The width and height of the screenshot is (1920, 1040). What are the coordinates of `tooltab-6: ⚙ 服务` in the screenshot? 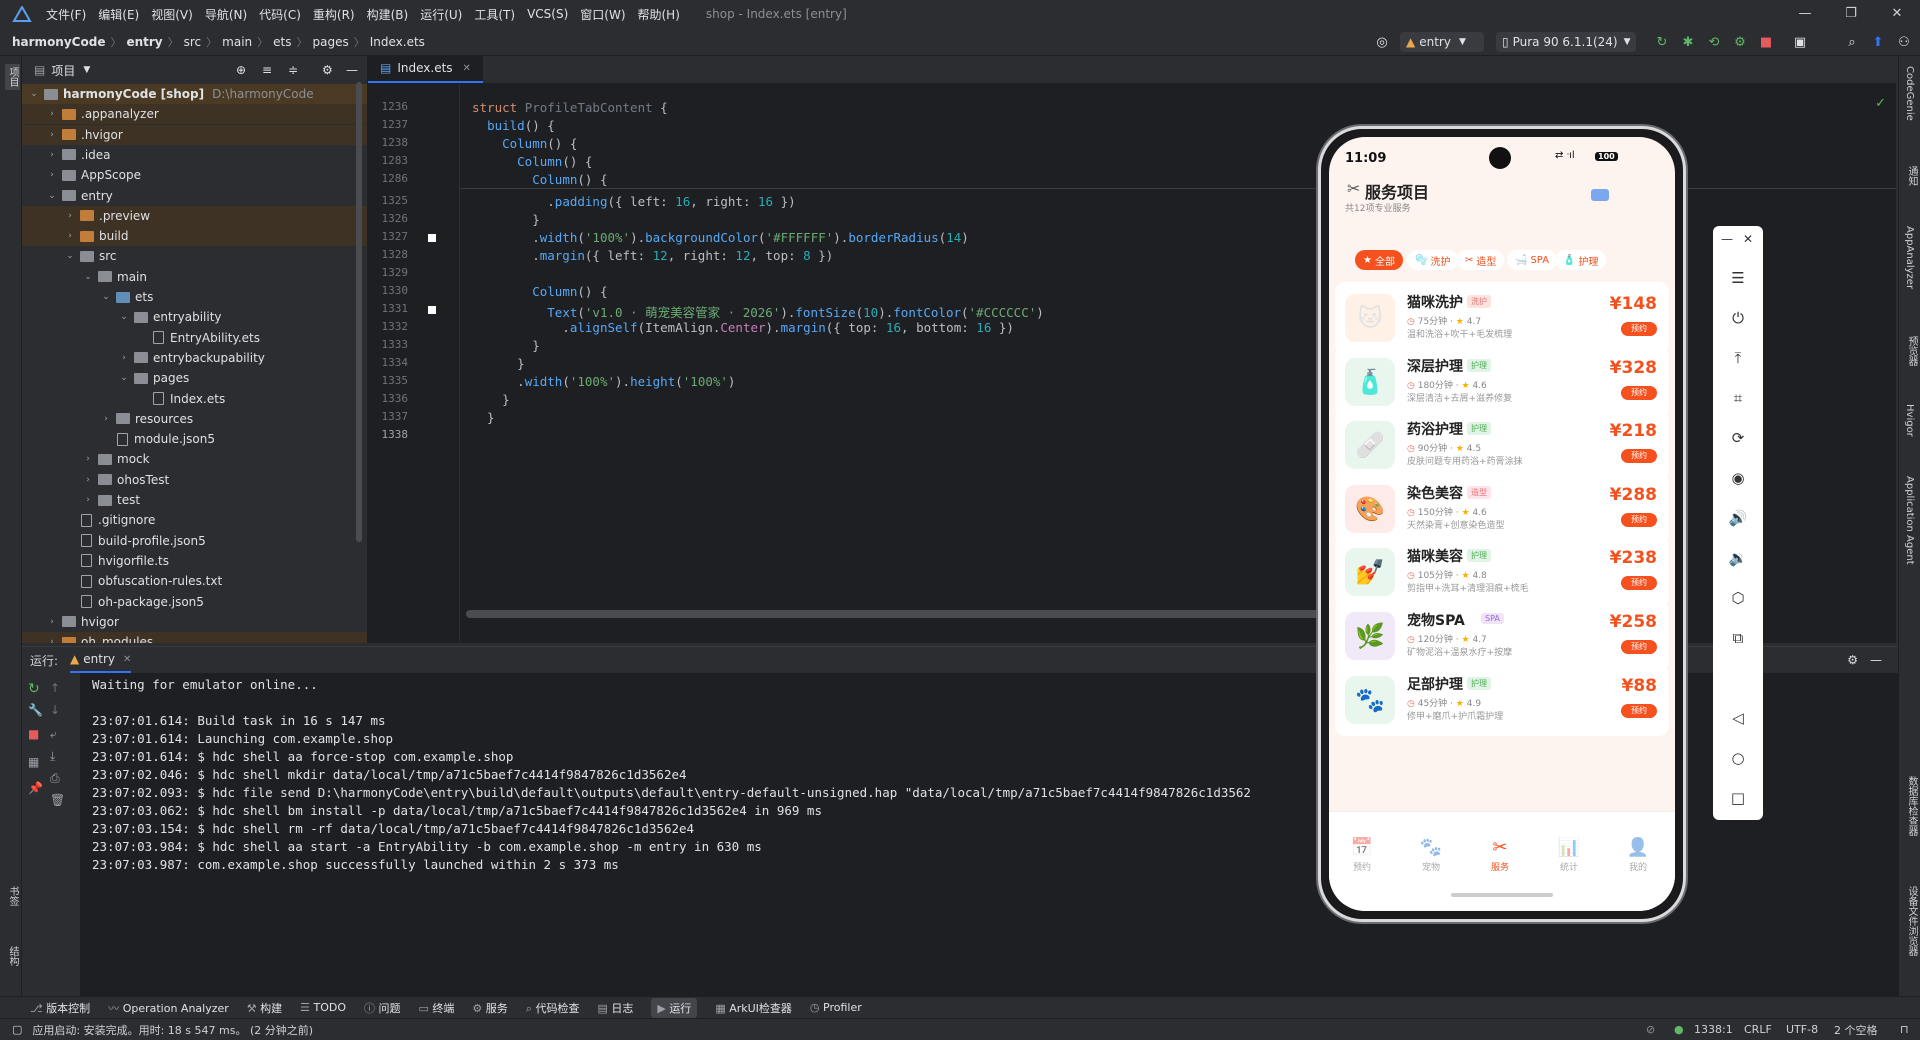 It's located at (489, 1008).